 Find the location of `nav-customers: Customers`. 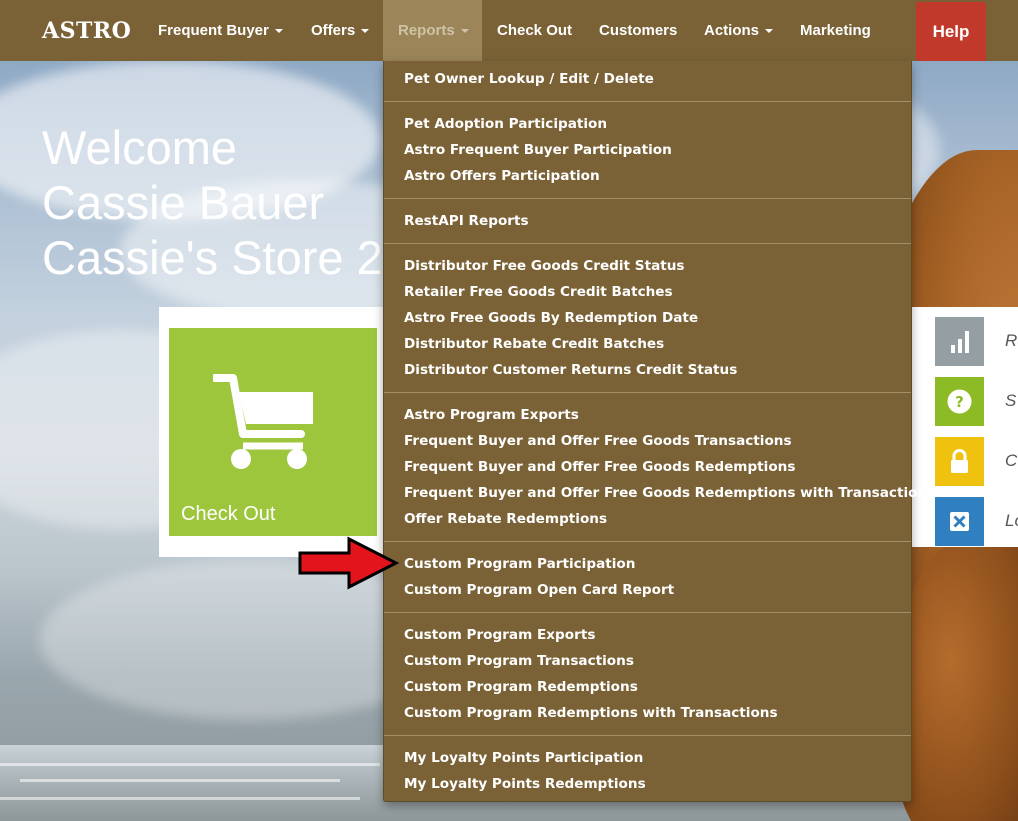

nav-customers: Customers is located at coordinates (638, 30).